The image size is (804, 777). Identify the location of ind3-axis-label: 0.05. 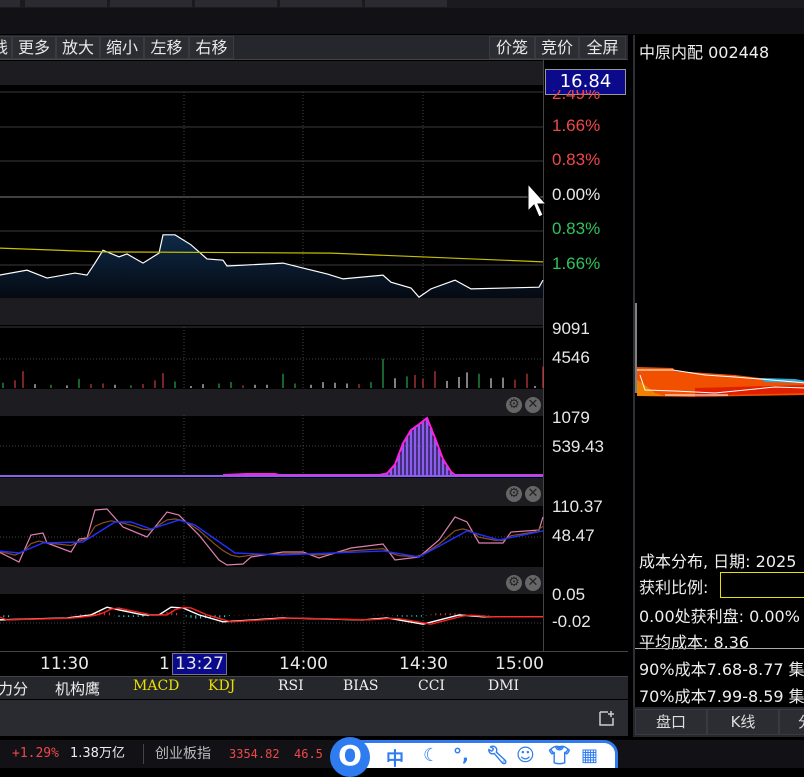
(569, 594).